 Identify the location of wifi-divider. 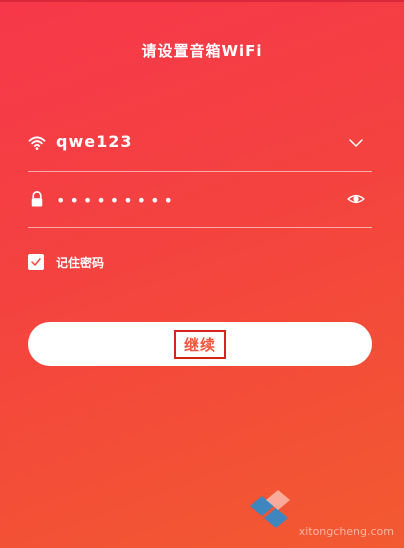
(200, 171).